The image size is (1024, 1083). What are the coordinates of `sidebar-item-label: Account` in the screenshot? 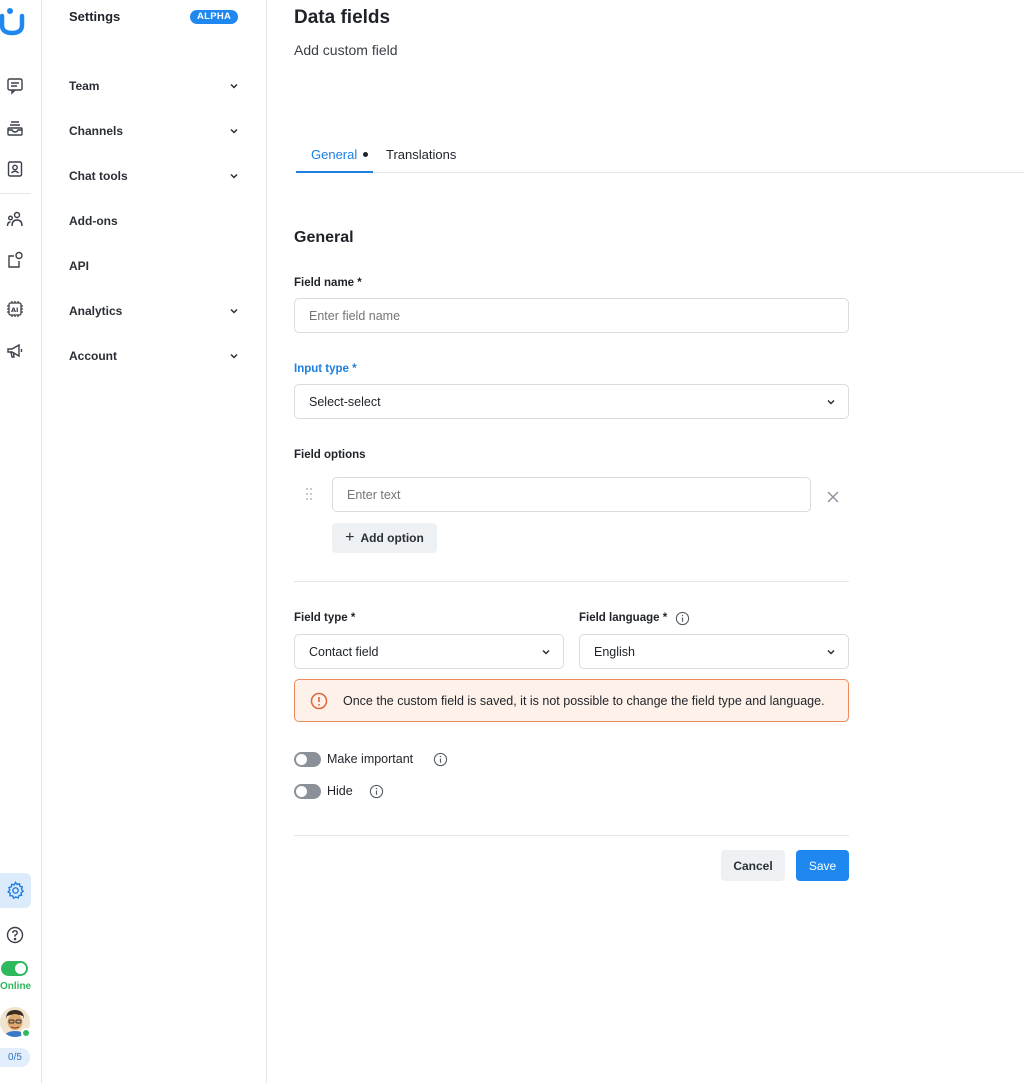 It's located at (93, 356).